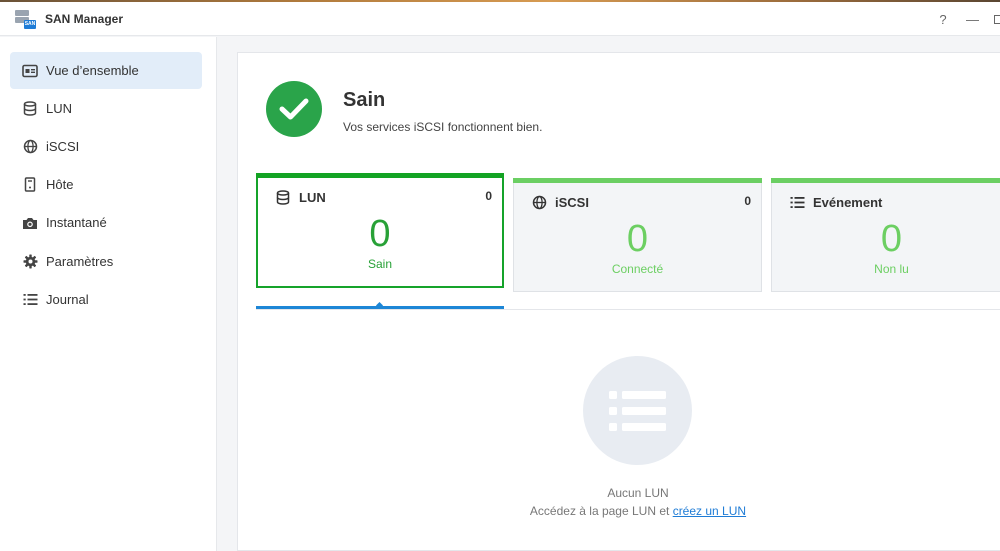 This screenshot has width=1000, height=551. Describe the element at coordinates (25, 19) in the screenshot. I see `san-manager-icon: SAN` at that location.